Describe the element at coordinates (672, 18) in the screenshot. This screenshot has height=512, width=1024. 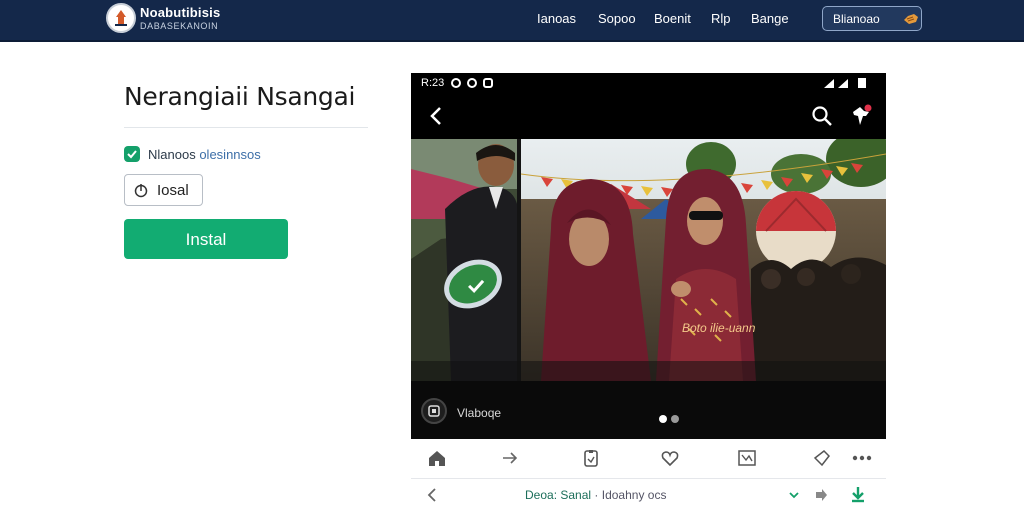
I see `nav-link-3: Boenit` at that location.